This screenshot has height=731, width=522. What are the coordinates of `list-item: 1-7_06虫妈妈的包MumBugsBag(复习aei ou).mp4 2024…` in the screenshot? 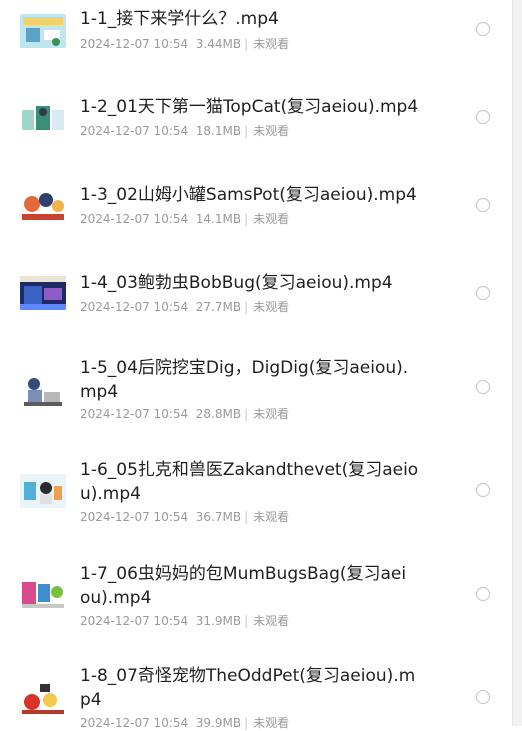 It's located at (256, 602).